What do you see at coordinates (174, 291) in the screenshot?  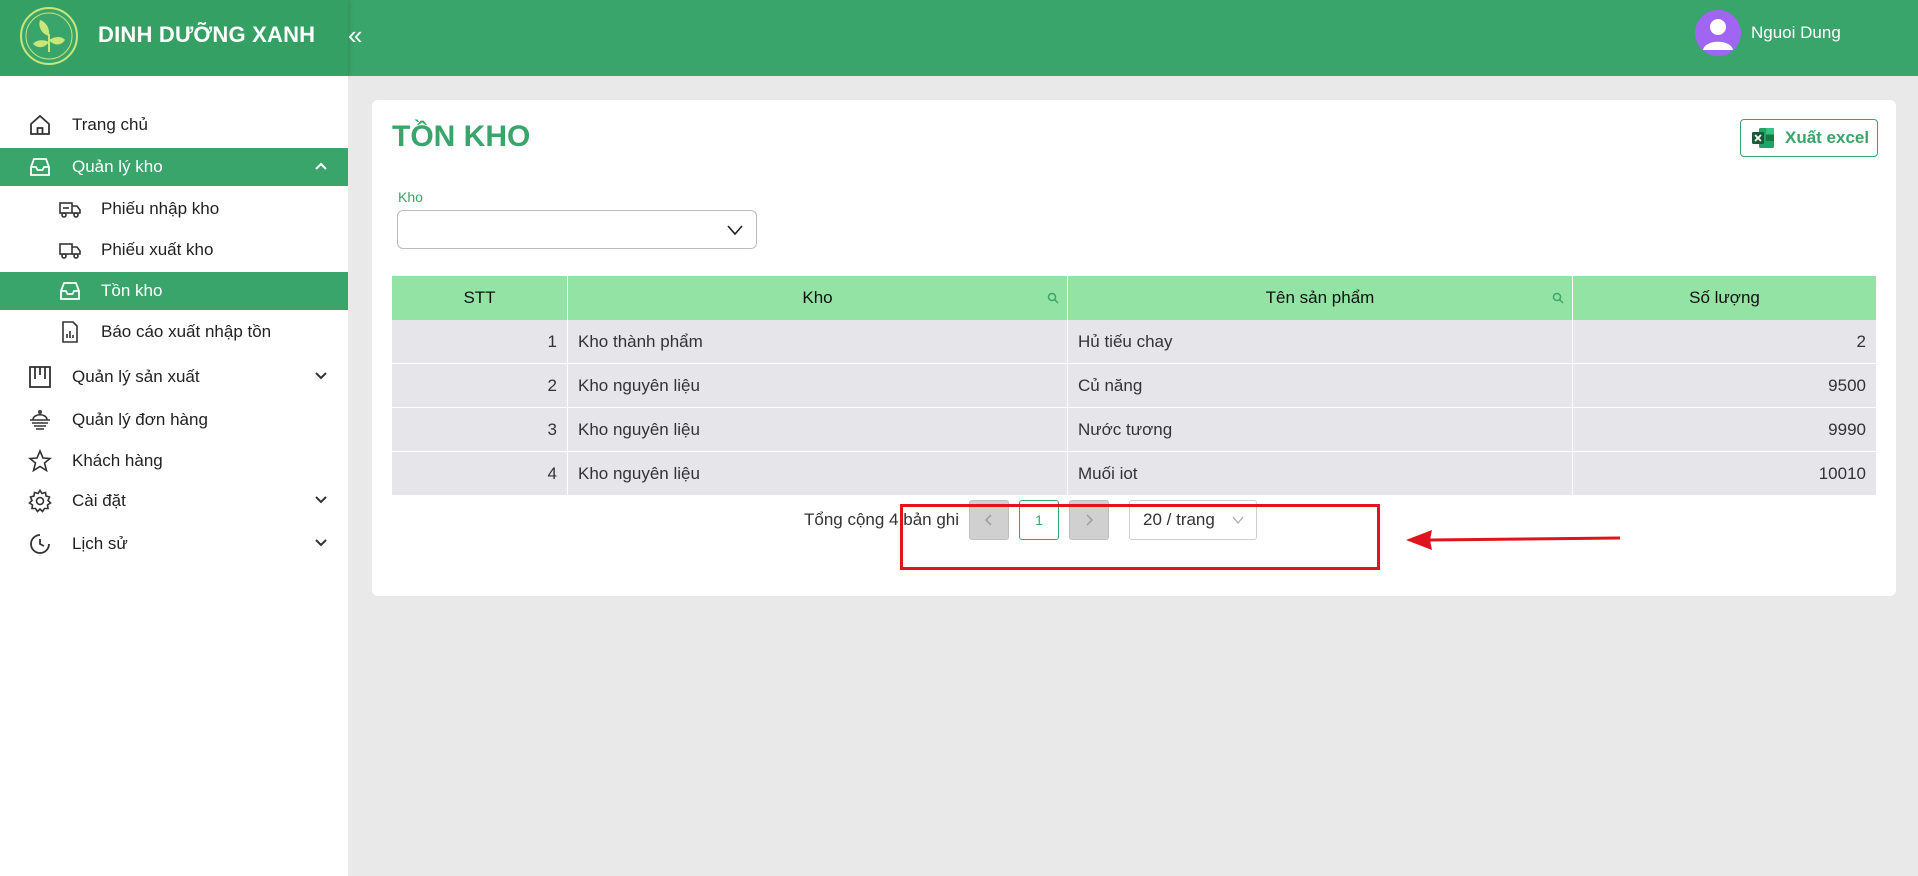 I see `sidebar-item-inventory: Tồn kho` at bounding box center [174, 291].